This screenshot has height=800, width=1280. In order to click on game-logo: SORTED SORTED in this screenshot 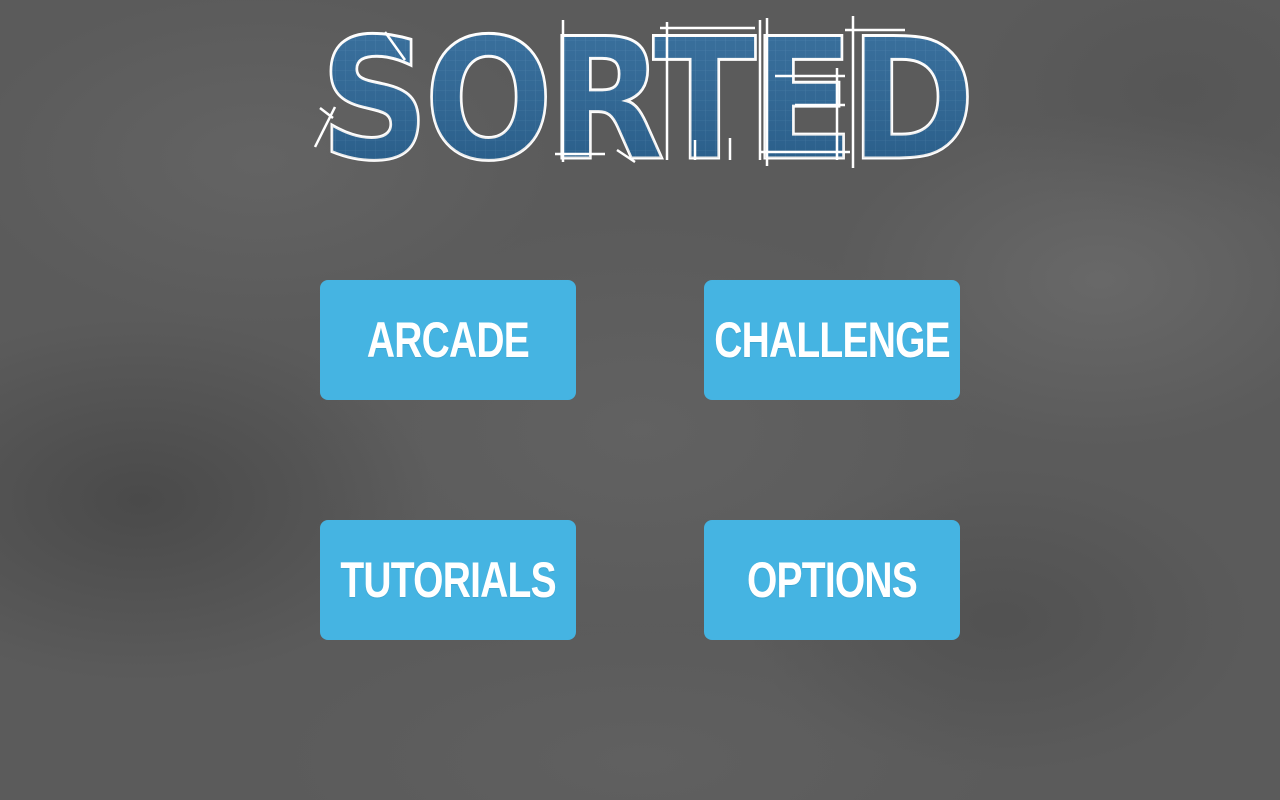, I will do `click(645, 100)`.